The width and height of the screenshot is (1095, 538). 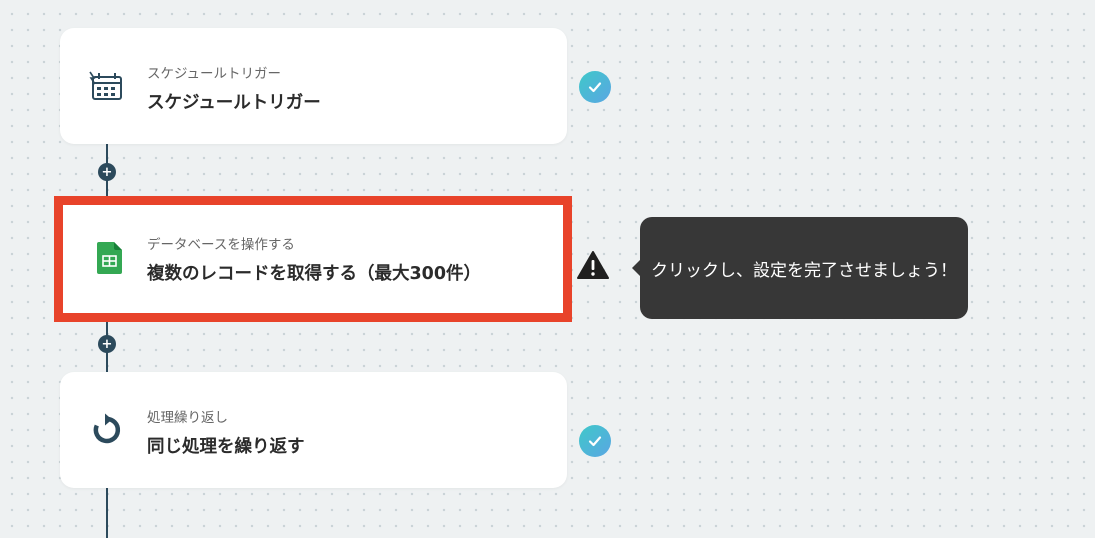 I want to click on flow-step-card: 処理繰り返し 同じ処理を繰り返す, so click(x=313, y=430).